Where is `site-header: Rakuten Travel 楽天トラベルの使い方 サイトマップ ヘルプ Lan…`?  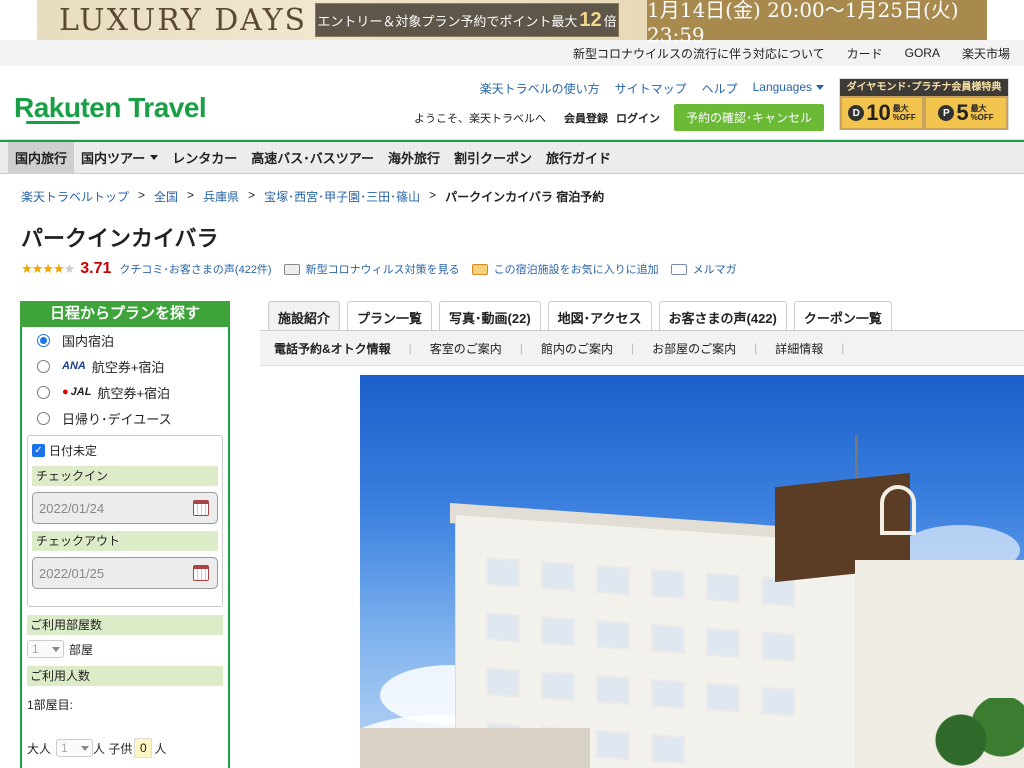 site-header: Rakuten Travel 楽天トラベルの使い方 サイトマップ ヘルプ Lan… is located at coordinates (512, 103).